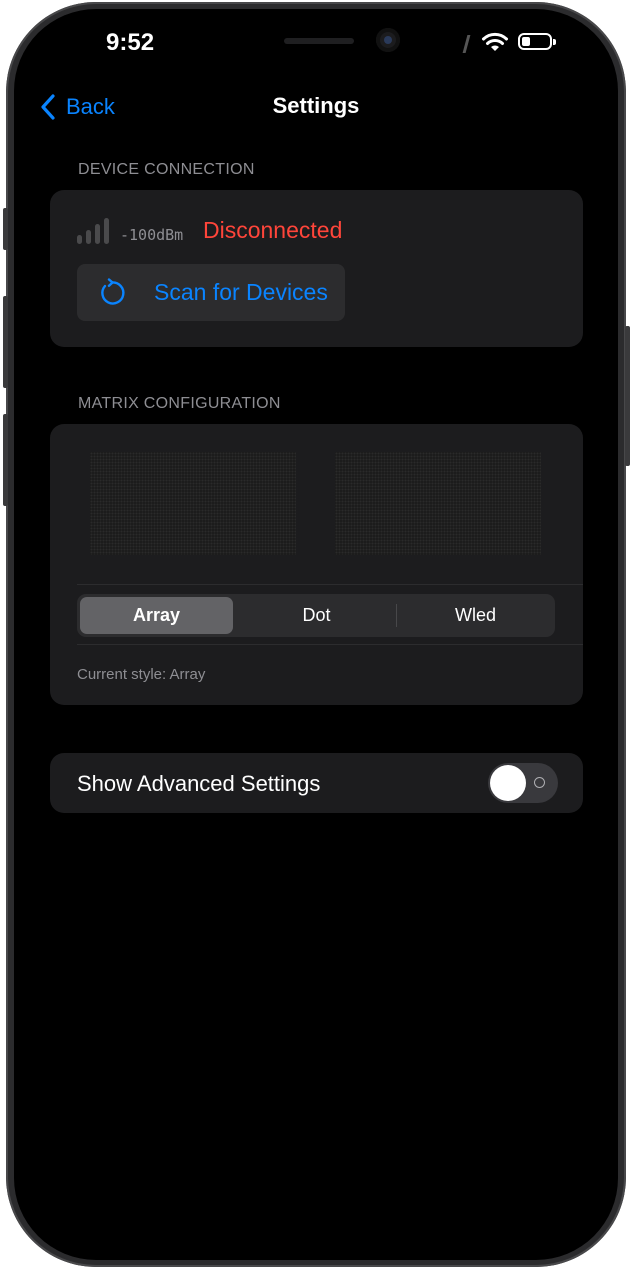 The image size is (633, 1269). I want to click on cellular-icon, so click(466, 44).